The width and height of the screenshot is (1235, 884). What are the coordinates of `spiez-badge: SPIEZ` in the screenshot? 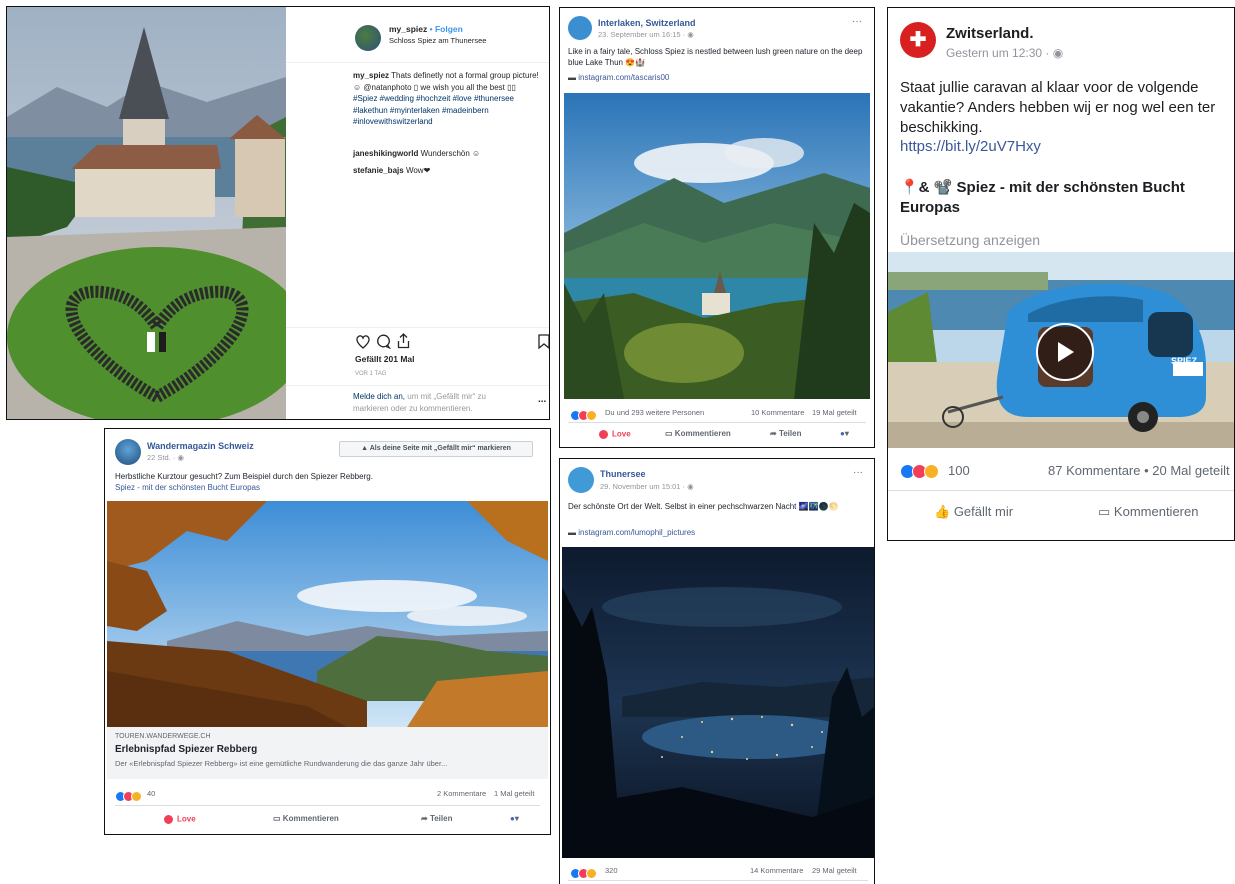 It's located at (1184, 361).